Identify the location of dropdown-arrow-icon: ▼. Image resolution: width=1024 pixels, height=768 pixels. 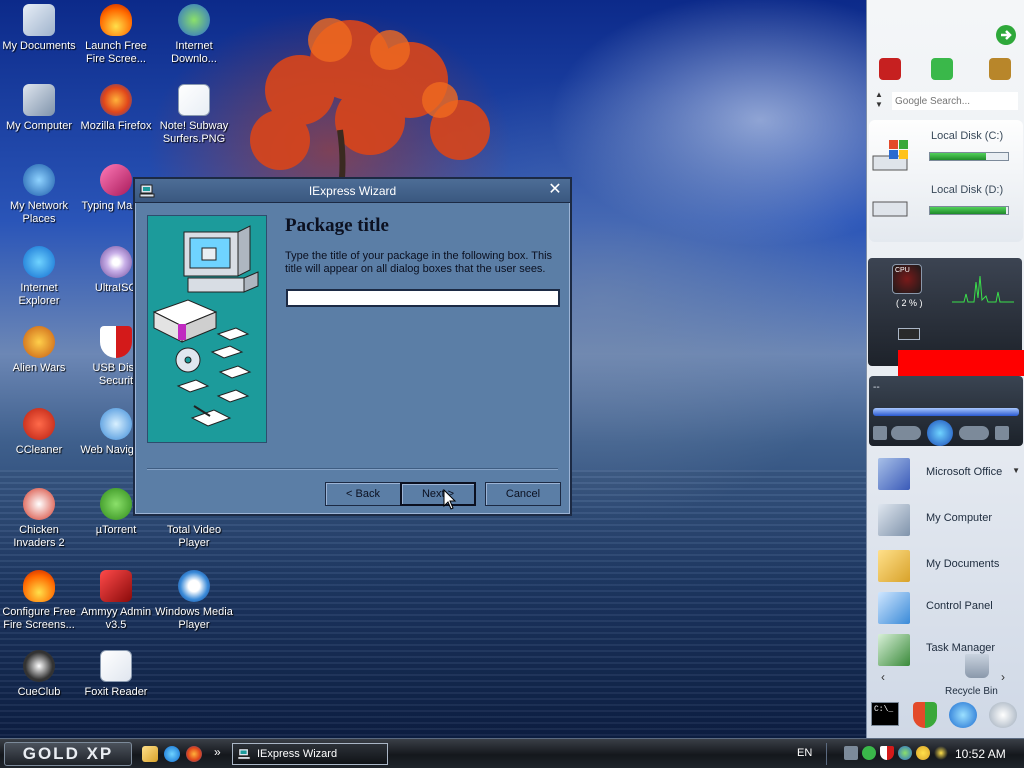
(1016, 470).